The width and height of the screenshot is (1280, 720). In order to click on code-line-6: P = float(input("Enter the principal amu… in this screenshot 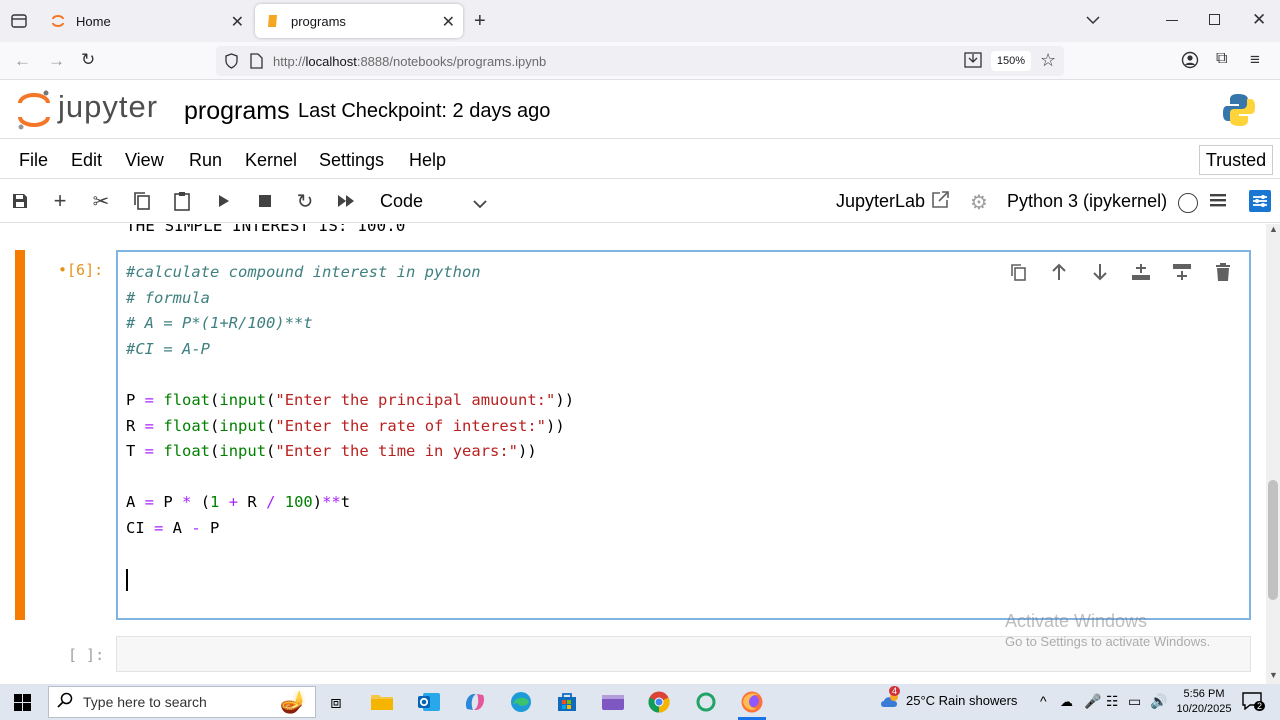, I will do `click(350, 399)`.